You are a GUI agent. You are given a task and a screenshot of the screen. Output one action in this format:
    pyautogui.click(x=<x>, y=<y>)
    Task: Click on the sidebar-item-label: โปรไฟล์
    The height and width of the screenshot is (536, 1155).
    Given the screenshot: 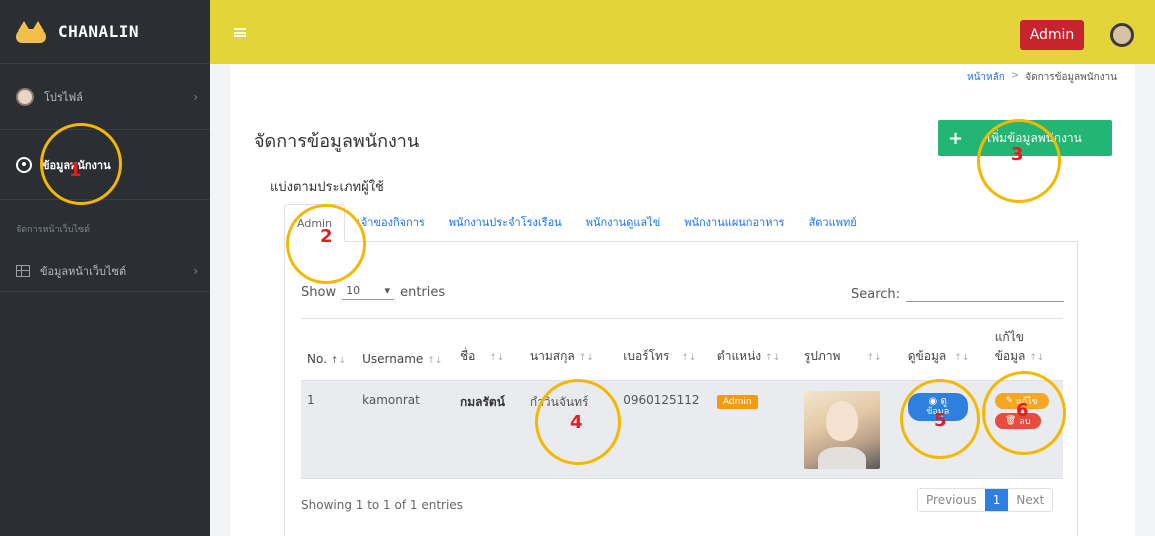 What is the action you would take?
    pyautogui.click(x=63, y=97)
    